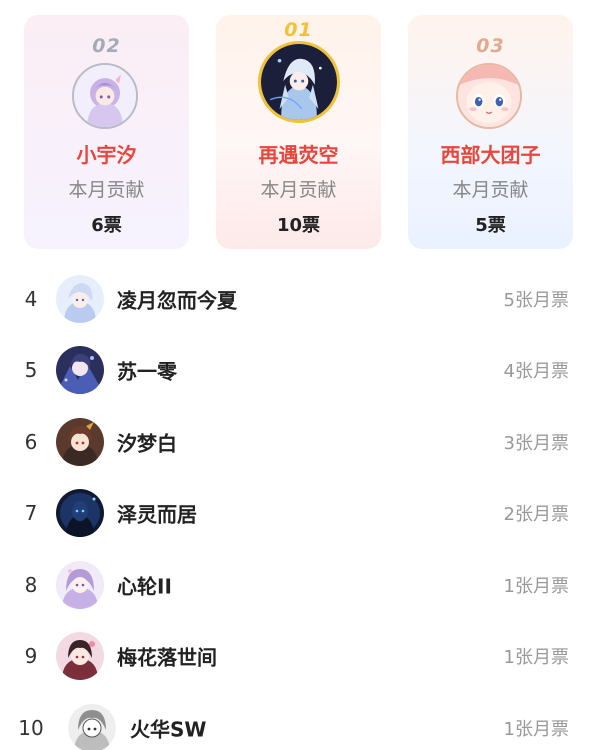 Image resolution: width=597 pixels, height=750 pixels. I want to click on rank-number: 03, so click(490, 46).